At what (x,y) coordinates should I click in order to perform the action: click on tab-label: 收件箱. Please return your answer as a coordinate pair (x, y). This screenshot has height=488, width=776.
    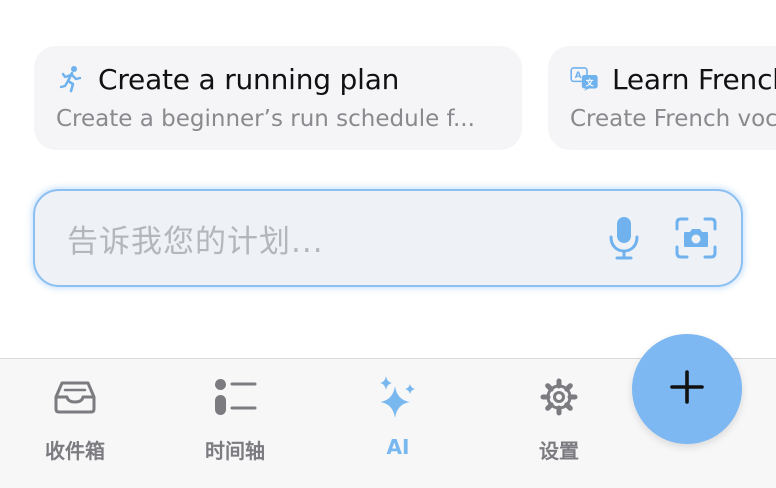
    Looking at the image, I should click on (75, 451).